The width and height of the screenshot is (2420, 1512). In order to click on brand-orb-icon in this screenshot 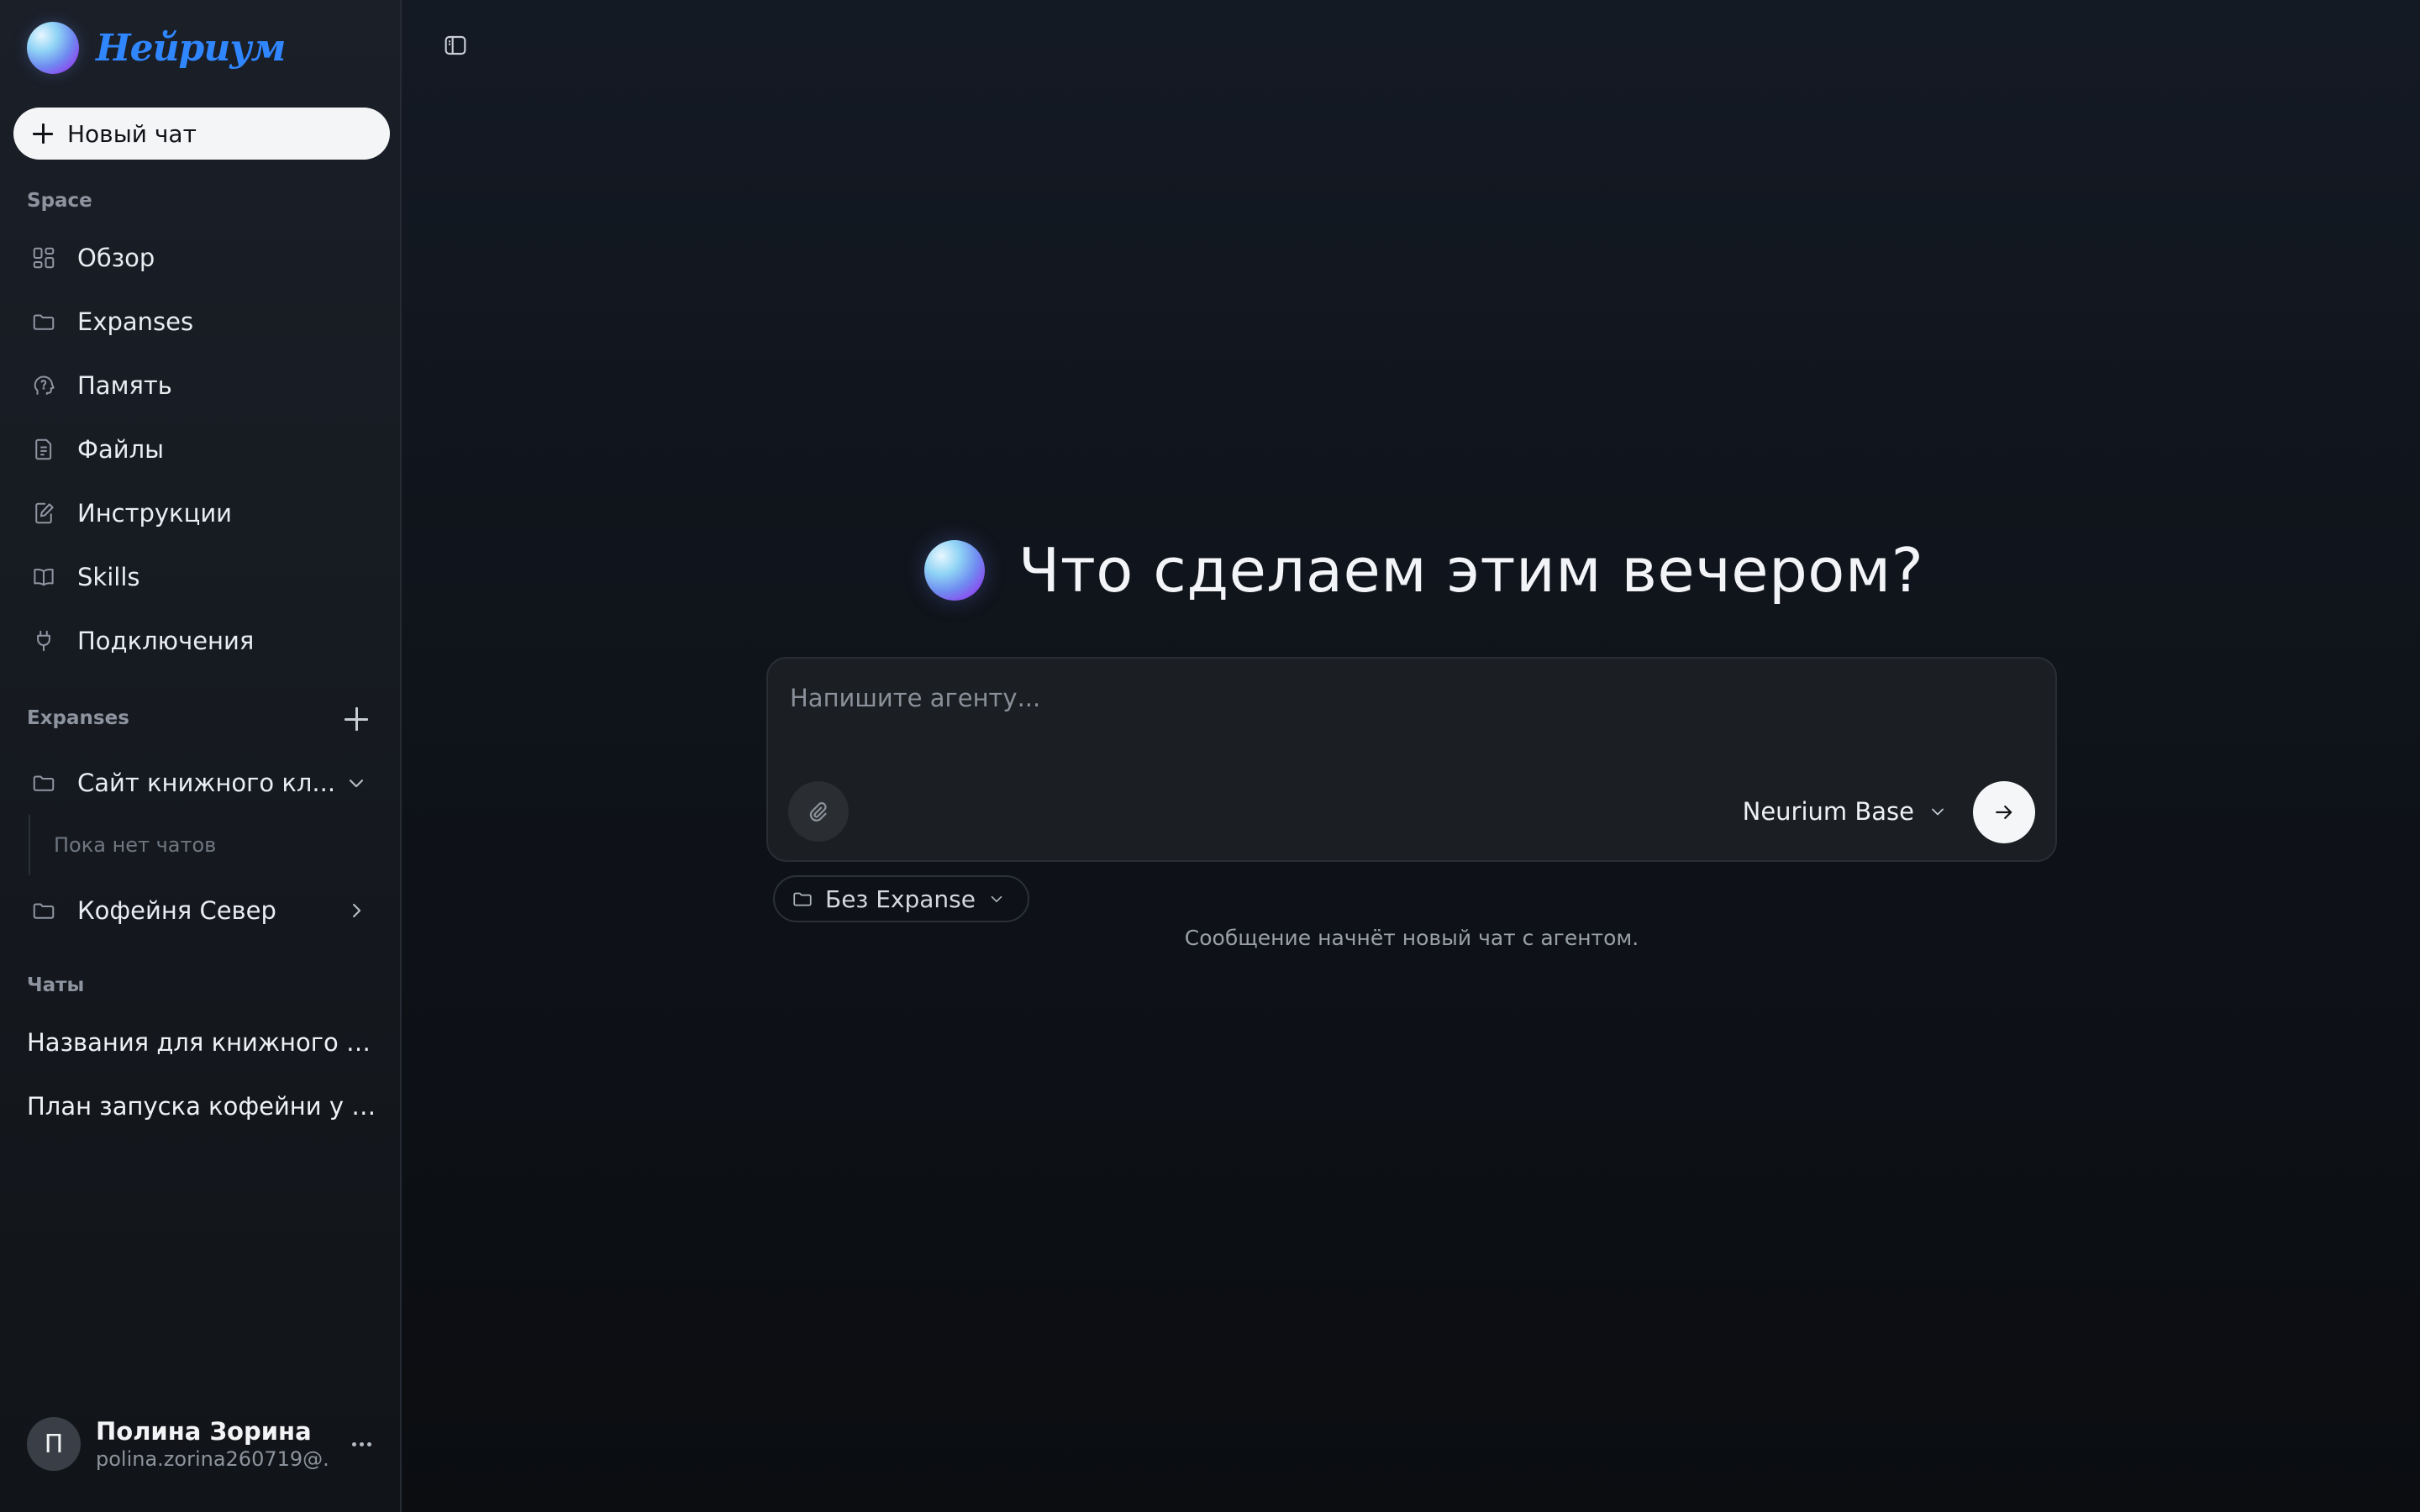, I will do `click(53, 48)`.